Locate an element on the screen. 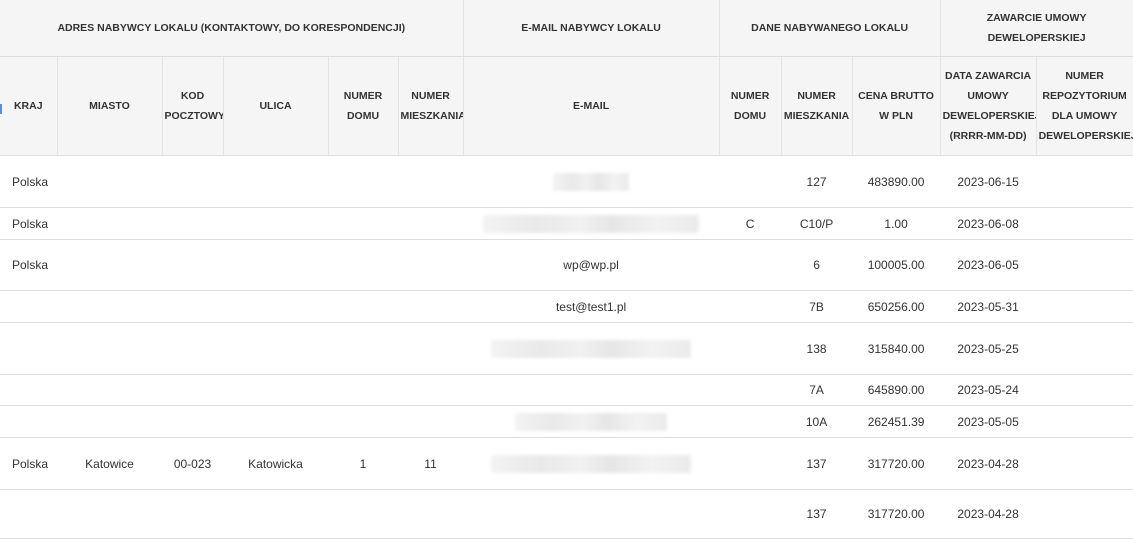  cell-lokal-numer-mieszkania: 138 is located at coordinates (817, 348).